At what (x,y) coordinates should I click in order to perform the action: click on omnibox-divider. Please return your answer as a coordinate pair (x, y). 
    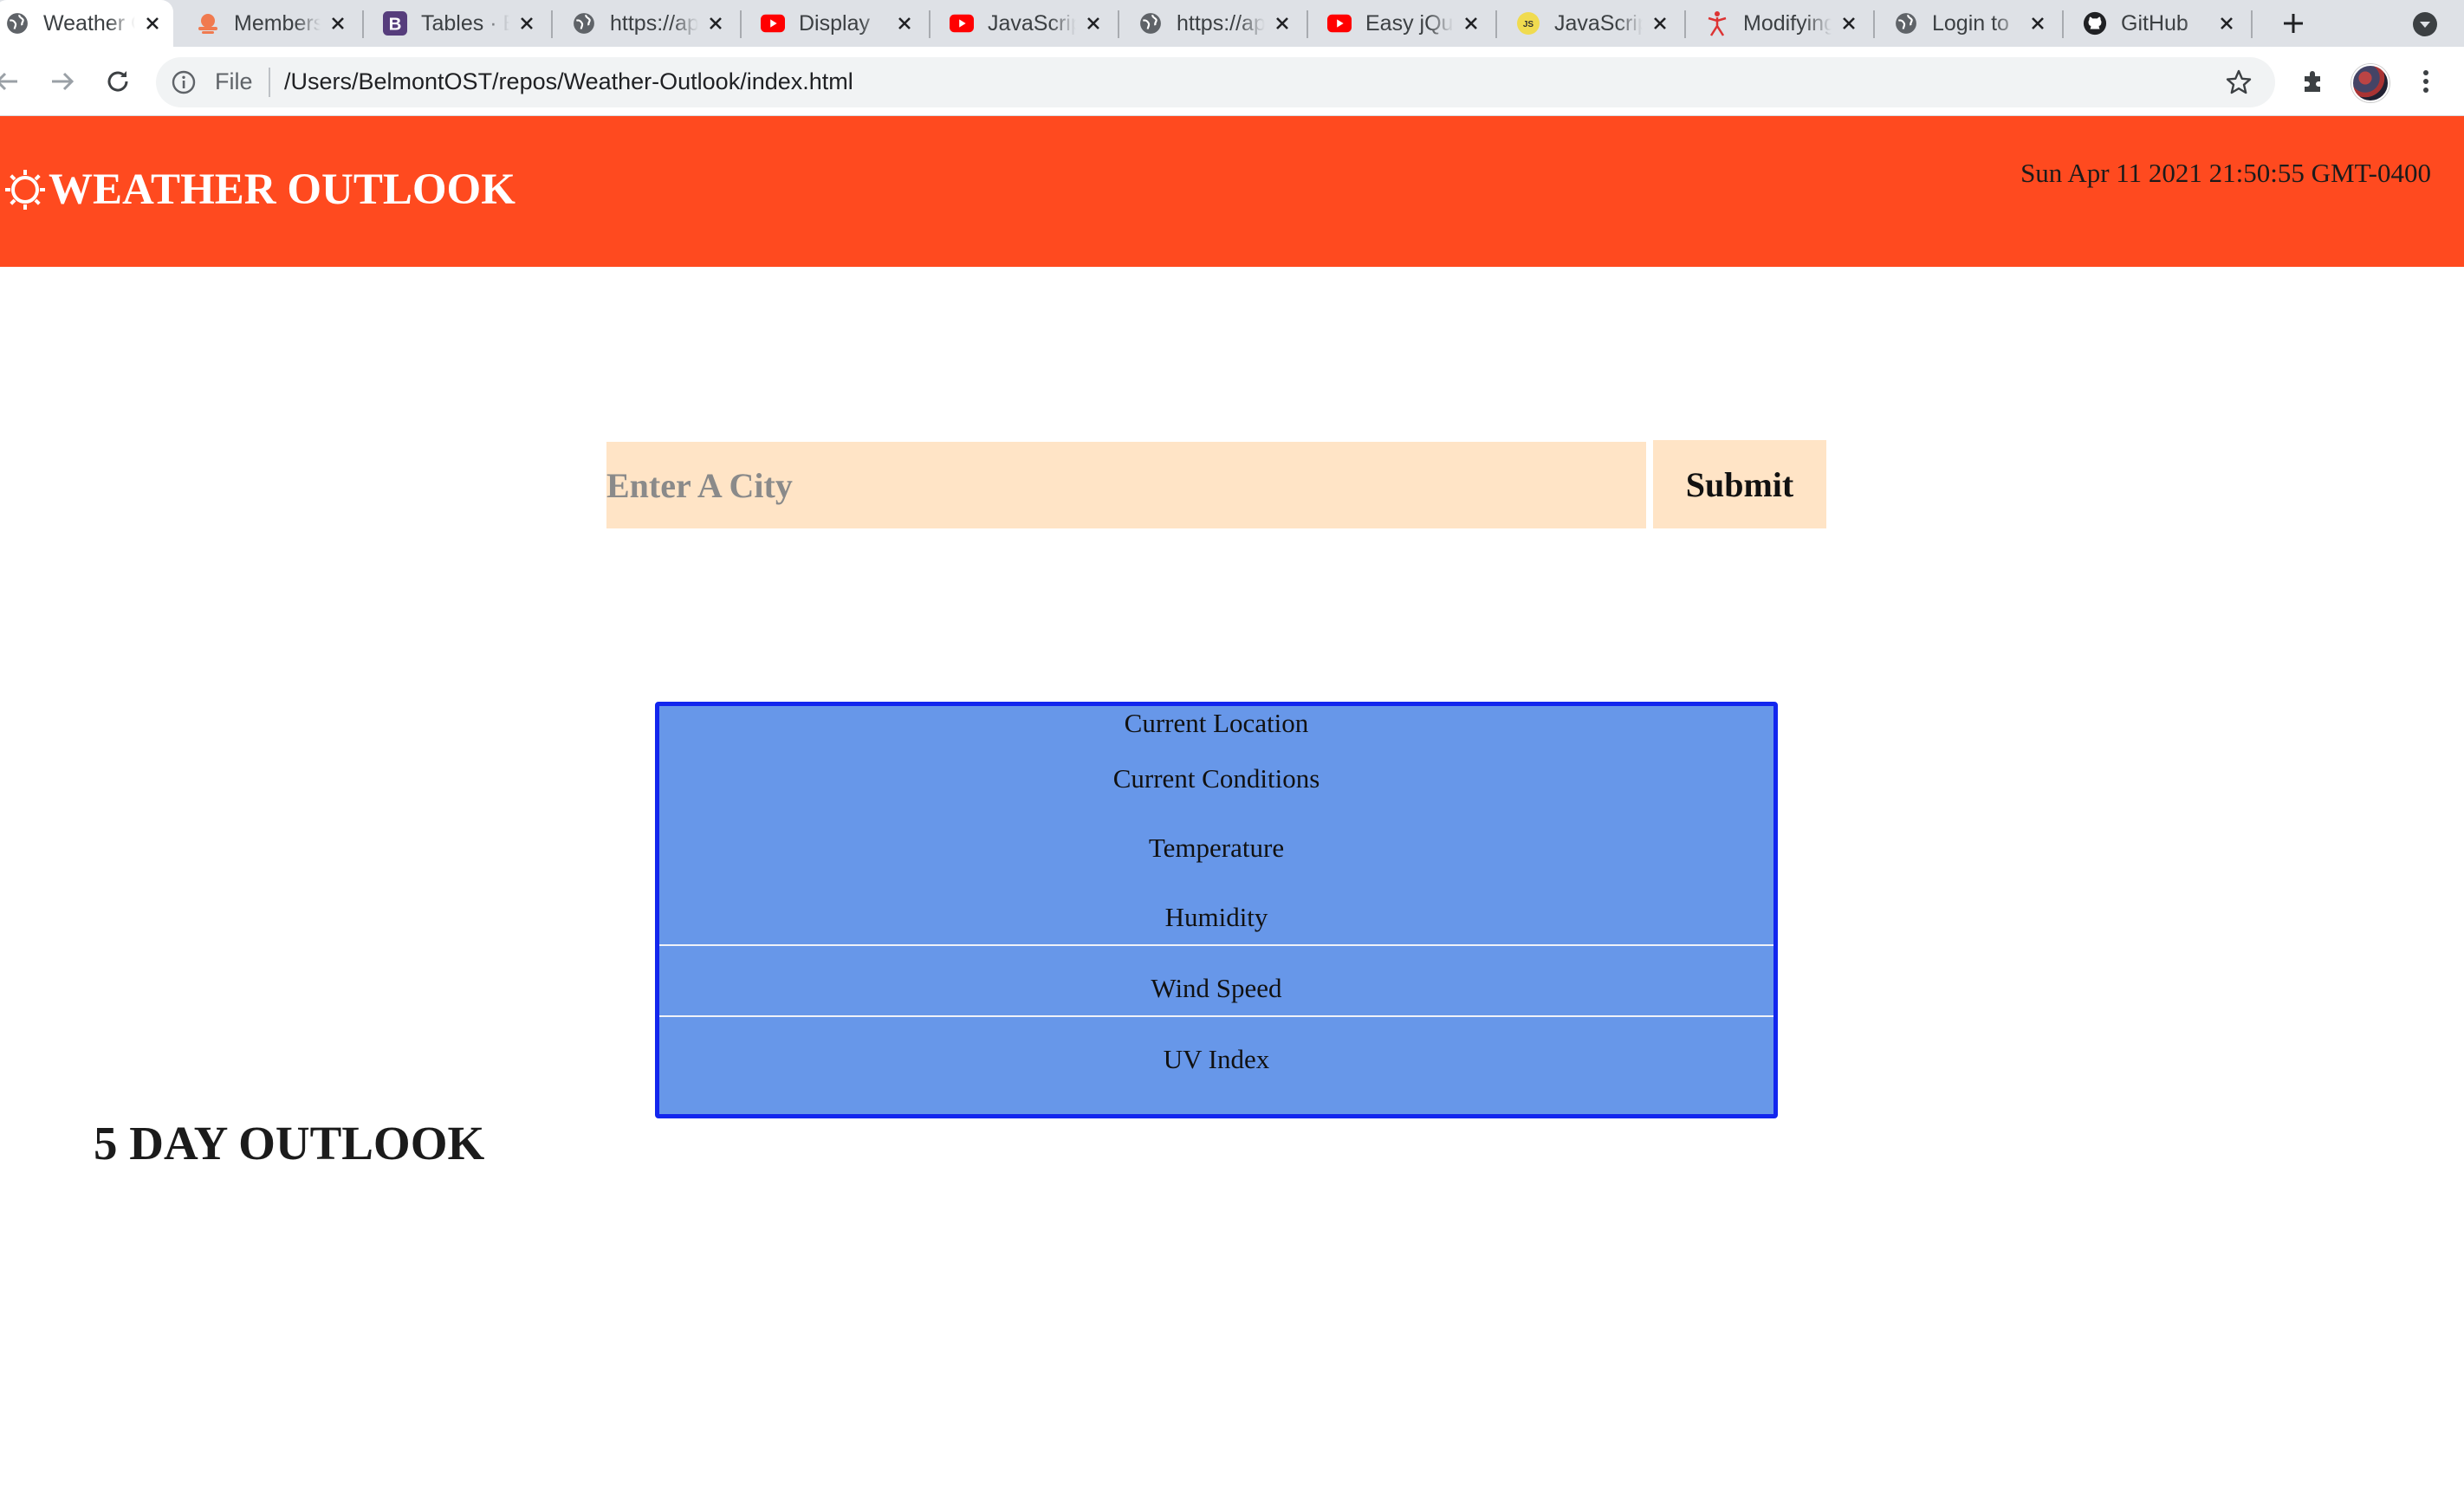
    Looking at the image, I should click on (269, 82).